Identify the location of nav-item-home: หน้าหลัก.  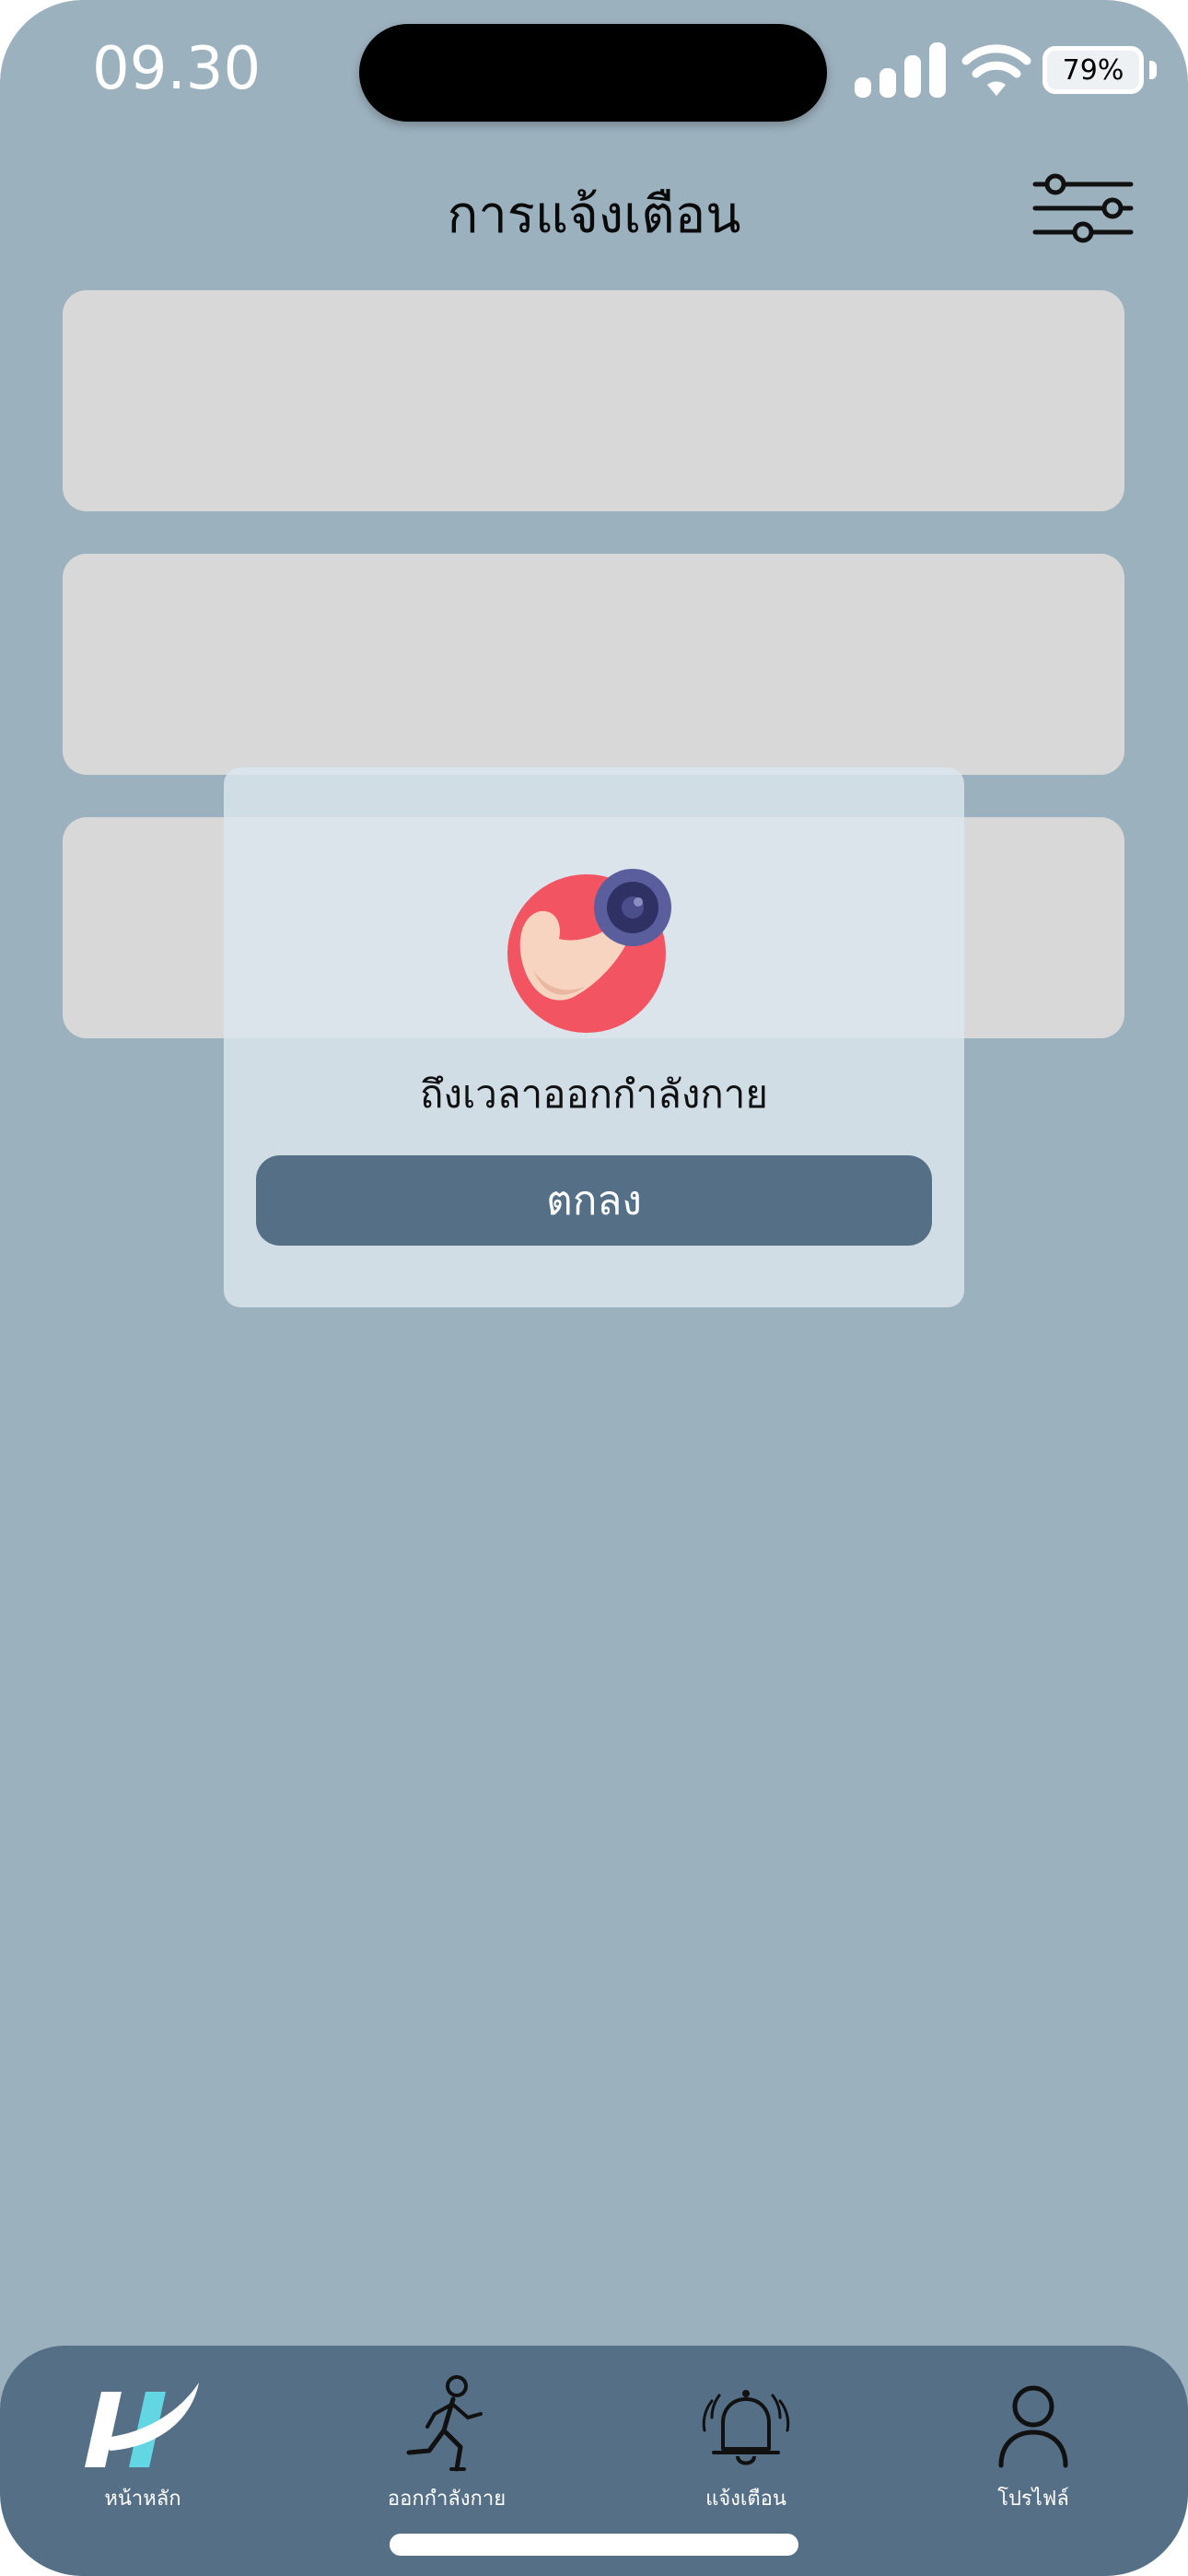
(143, 2456).